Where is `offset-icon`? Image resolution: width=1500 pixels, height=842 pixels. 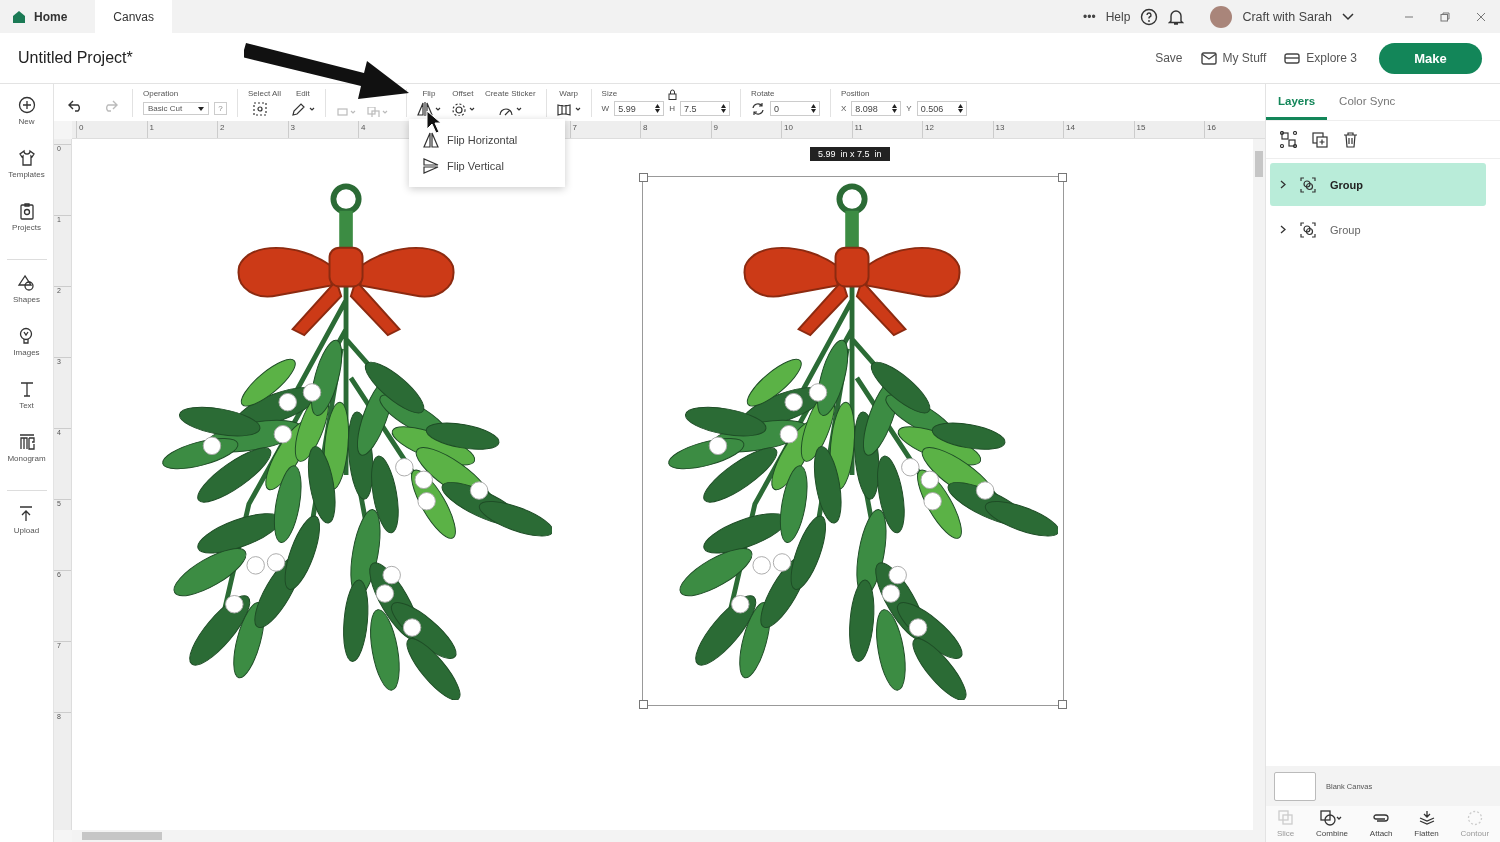 offset-icon is located at coordinates (462, 108).